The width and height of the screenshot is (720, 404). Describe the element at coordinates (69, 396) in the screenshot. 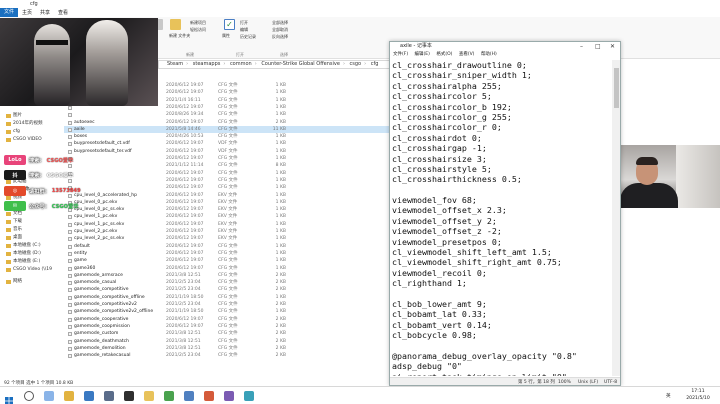

I see `file-explorer-icon` at that location.